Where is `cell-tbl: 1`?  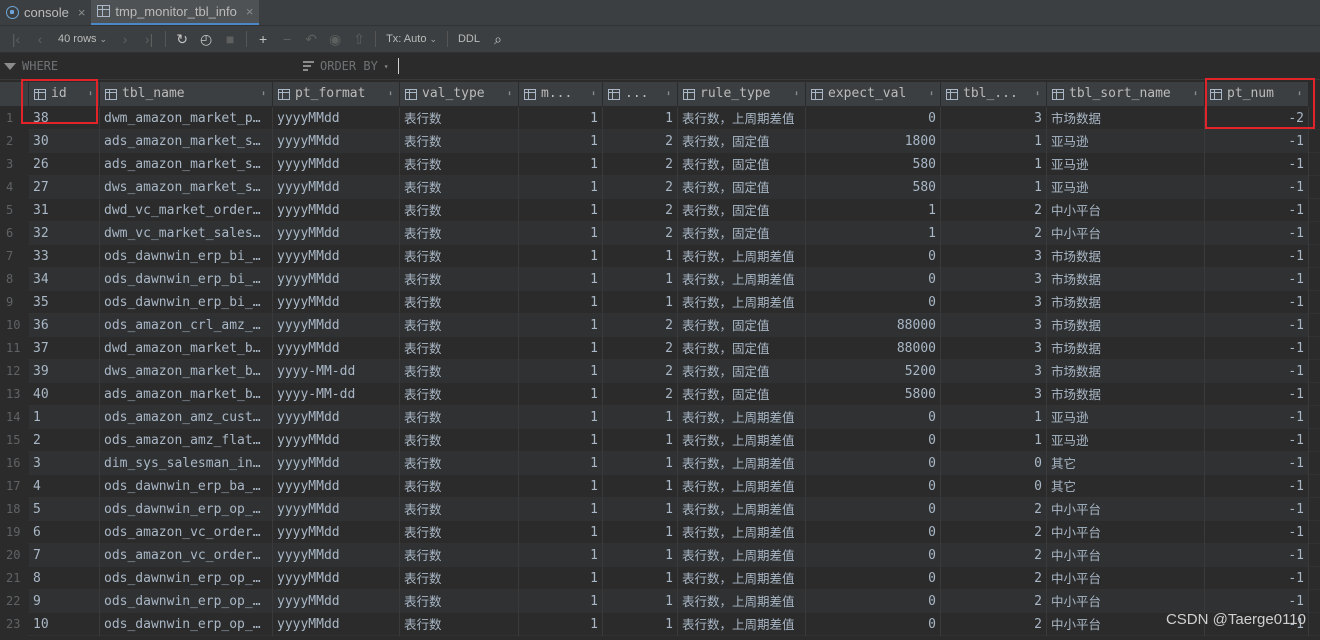
cell-tbl: 1 is located at coordinates (994, 440).